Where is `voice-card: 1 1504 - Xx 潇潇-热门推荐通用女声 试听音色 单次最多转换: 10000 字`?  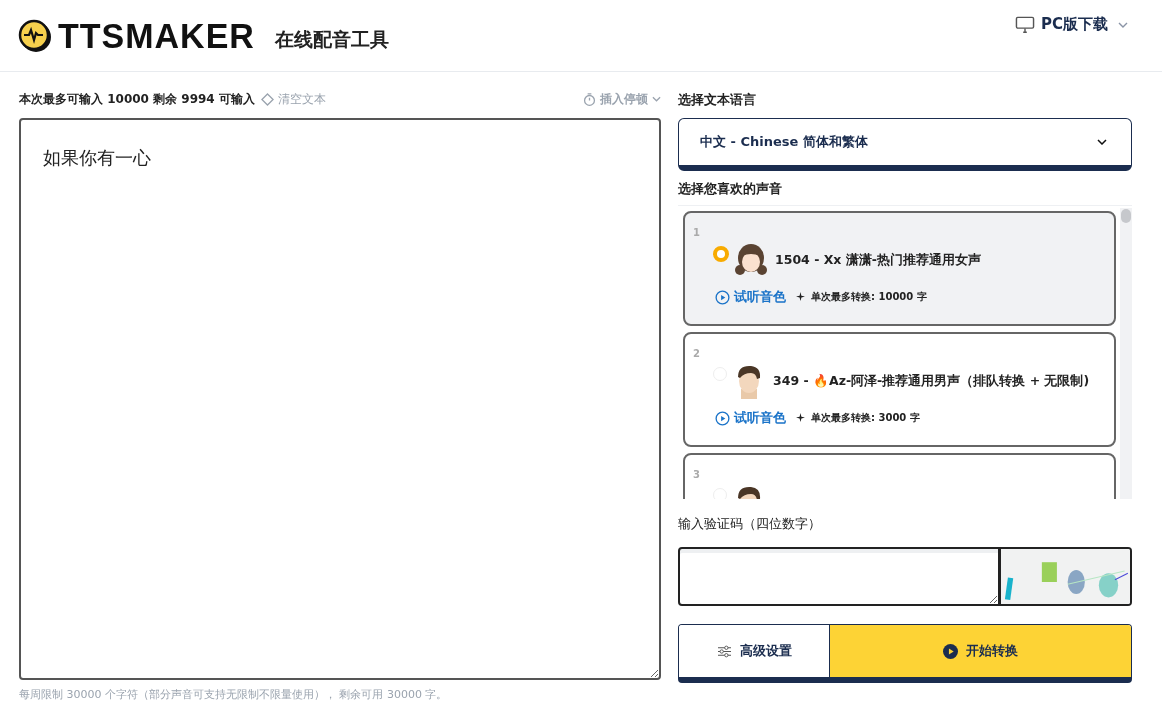
voice-card: 1 1504 - Xx 潇潇-热门推荐通用女声 试听音色 单次最多转换: 10000 字 is located at coordinates (899, 268).